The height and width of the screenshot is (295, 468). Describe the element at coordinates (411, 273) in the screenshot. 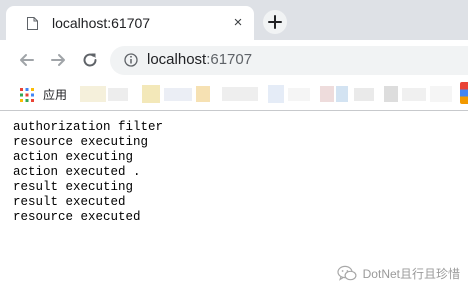

I see `watermark-text: DotNet且行且珍惜` at that location.